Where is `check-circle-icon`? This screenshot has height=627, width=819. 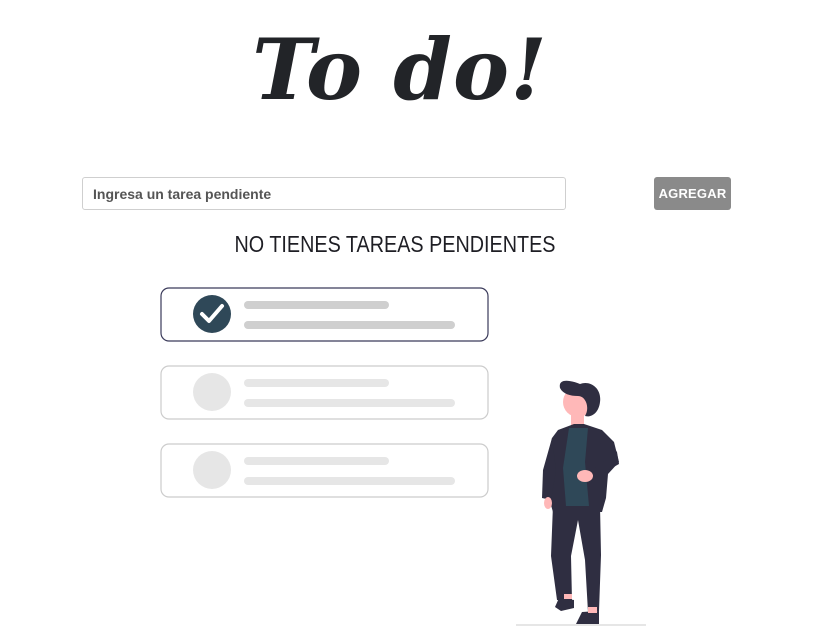
check-circle-icon is located at coordinates (212, 314).